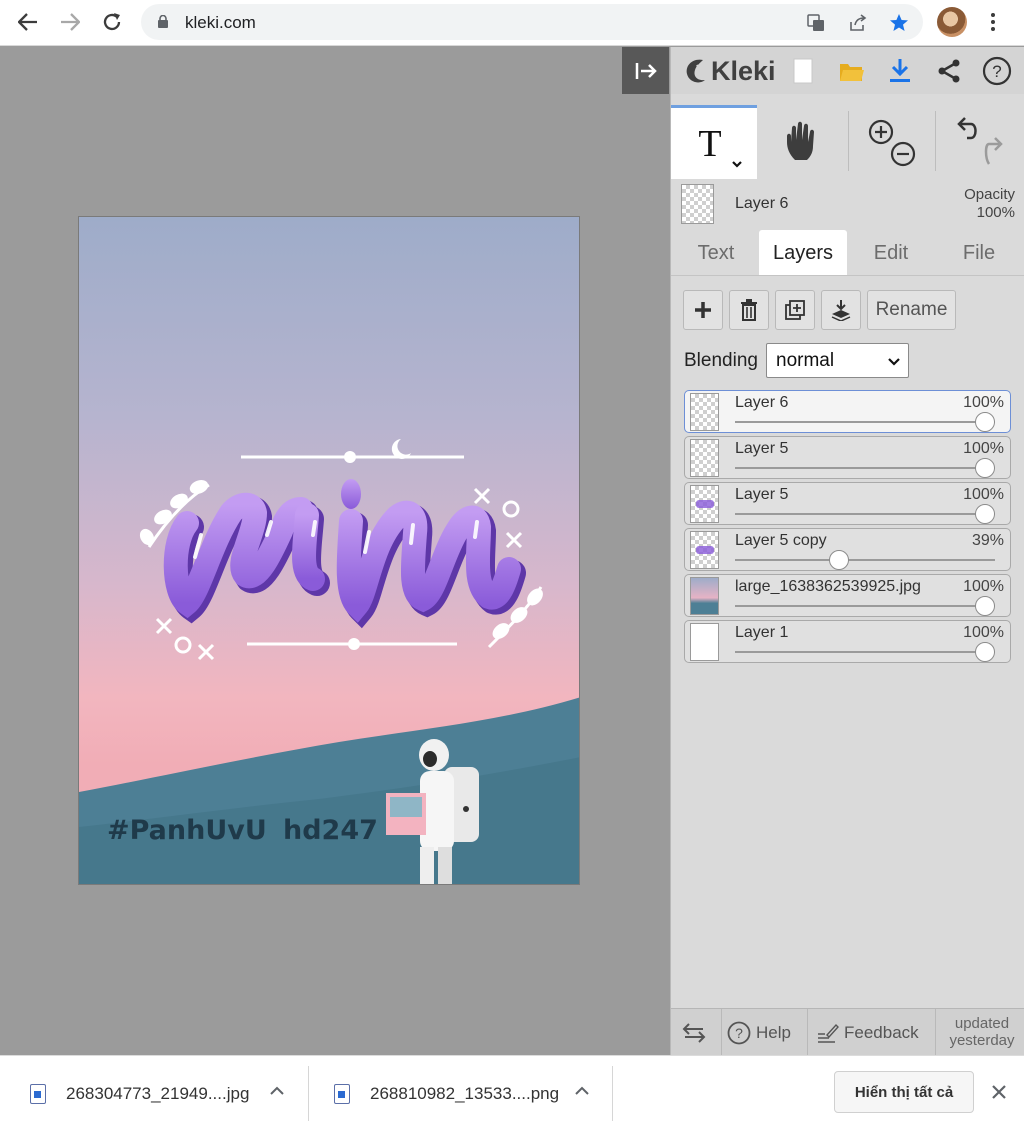  I want to click on panel-topbar: Kleki ?, so click(847, 70).